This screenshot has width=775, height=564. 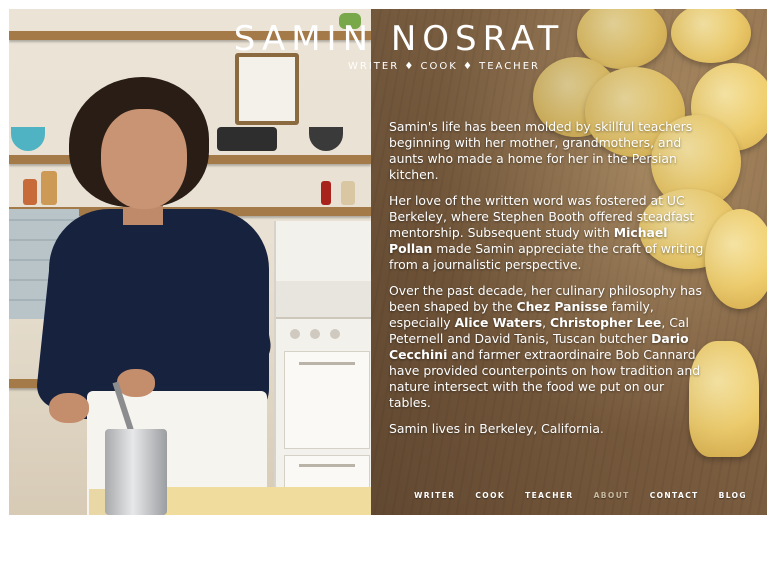 I want to click on bio-name-christopher-lee: Christopher Lee, so click(x=606, y=322).